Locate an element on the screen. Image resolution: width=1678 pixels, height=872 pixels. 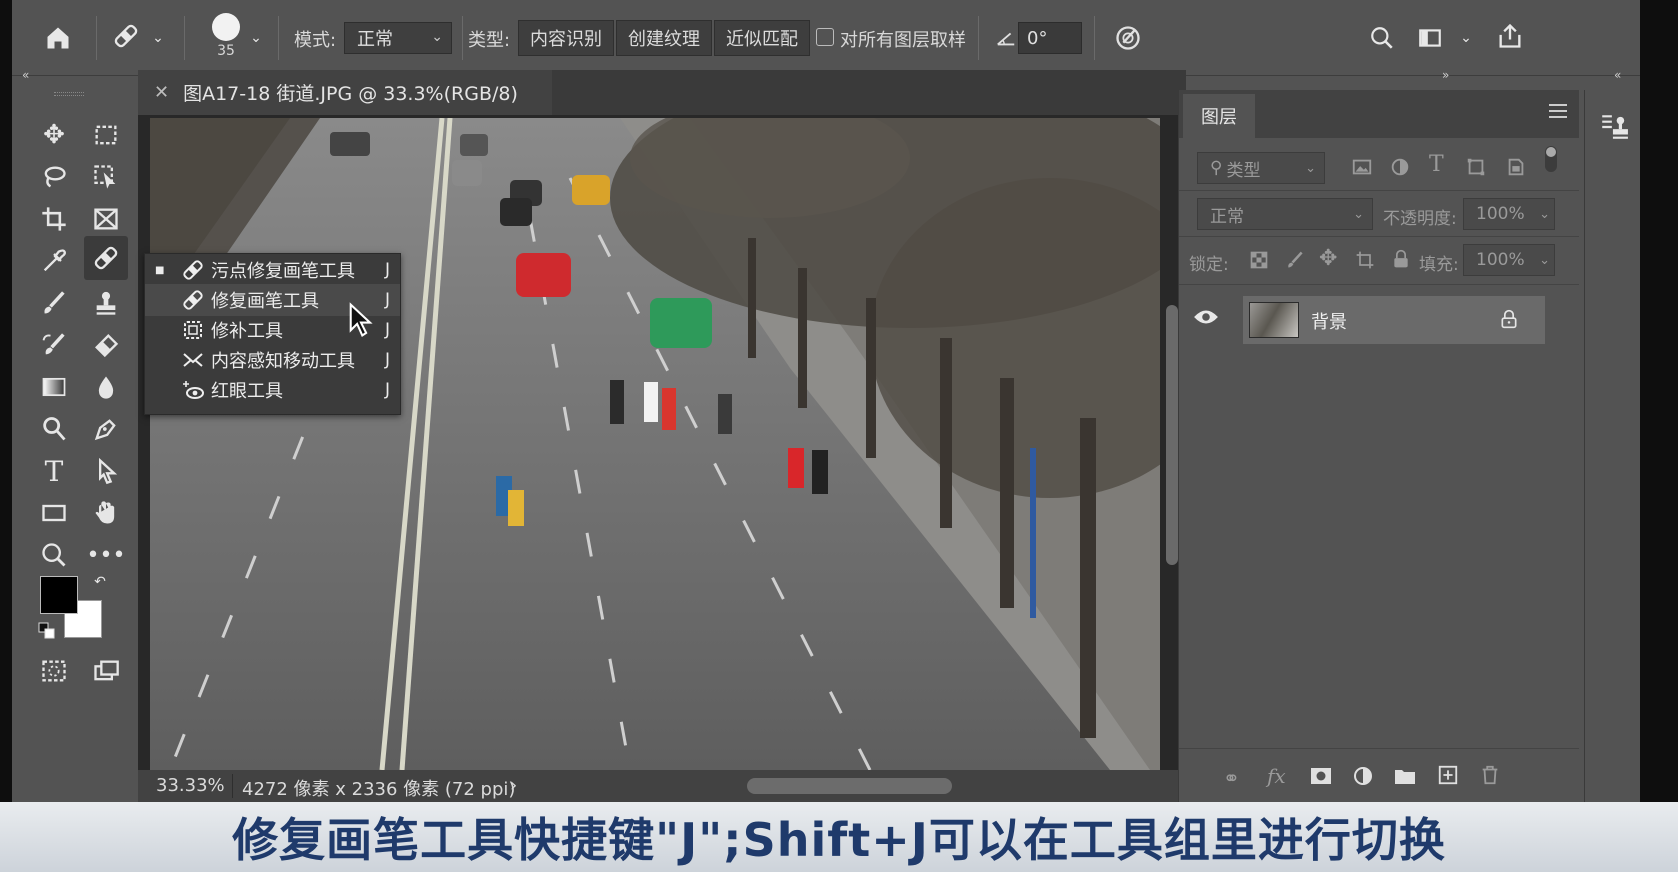
search-icon: ⚲ is located at coordinates (1216, 168).